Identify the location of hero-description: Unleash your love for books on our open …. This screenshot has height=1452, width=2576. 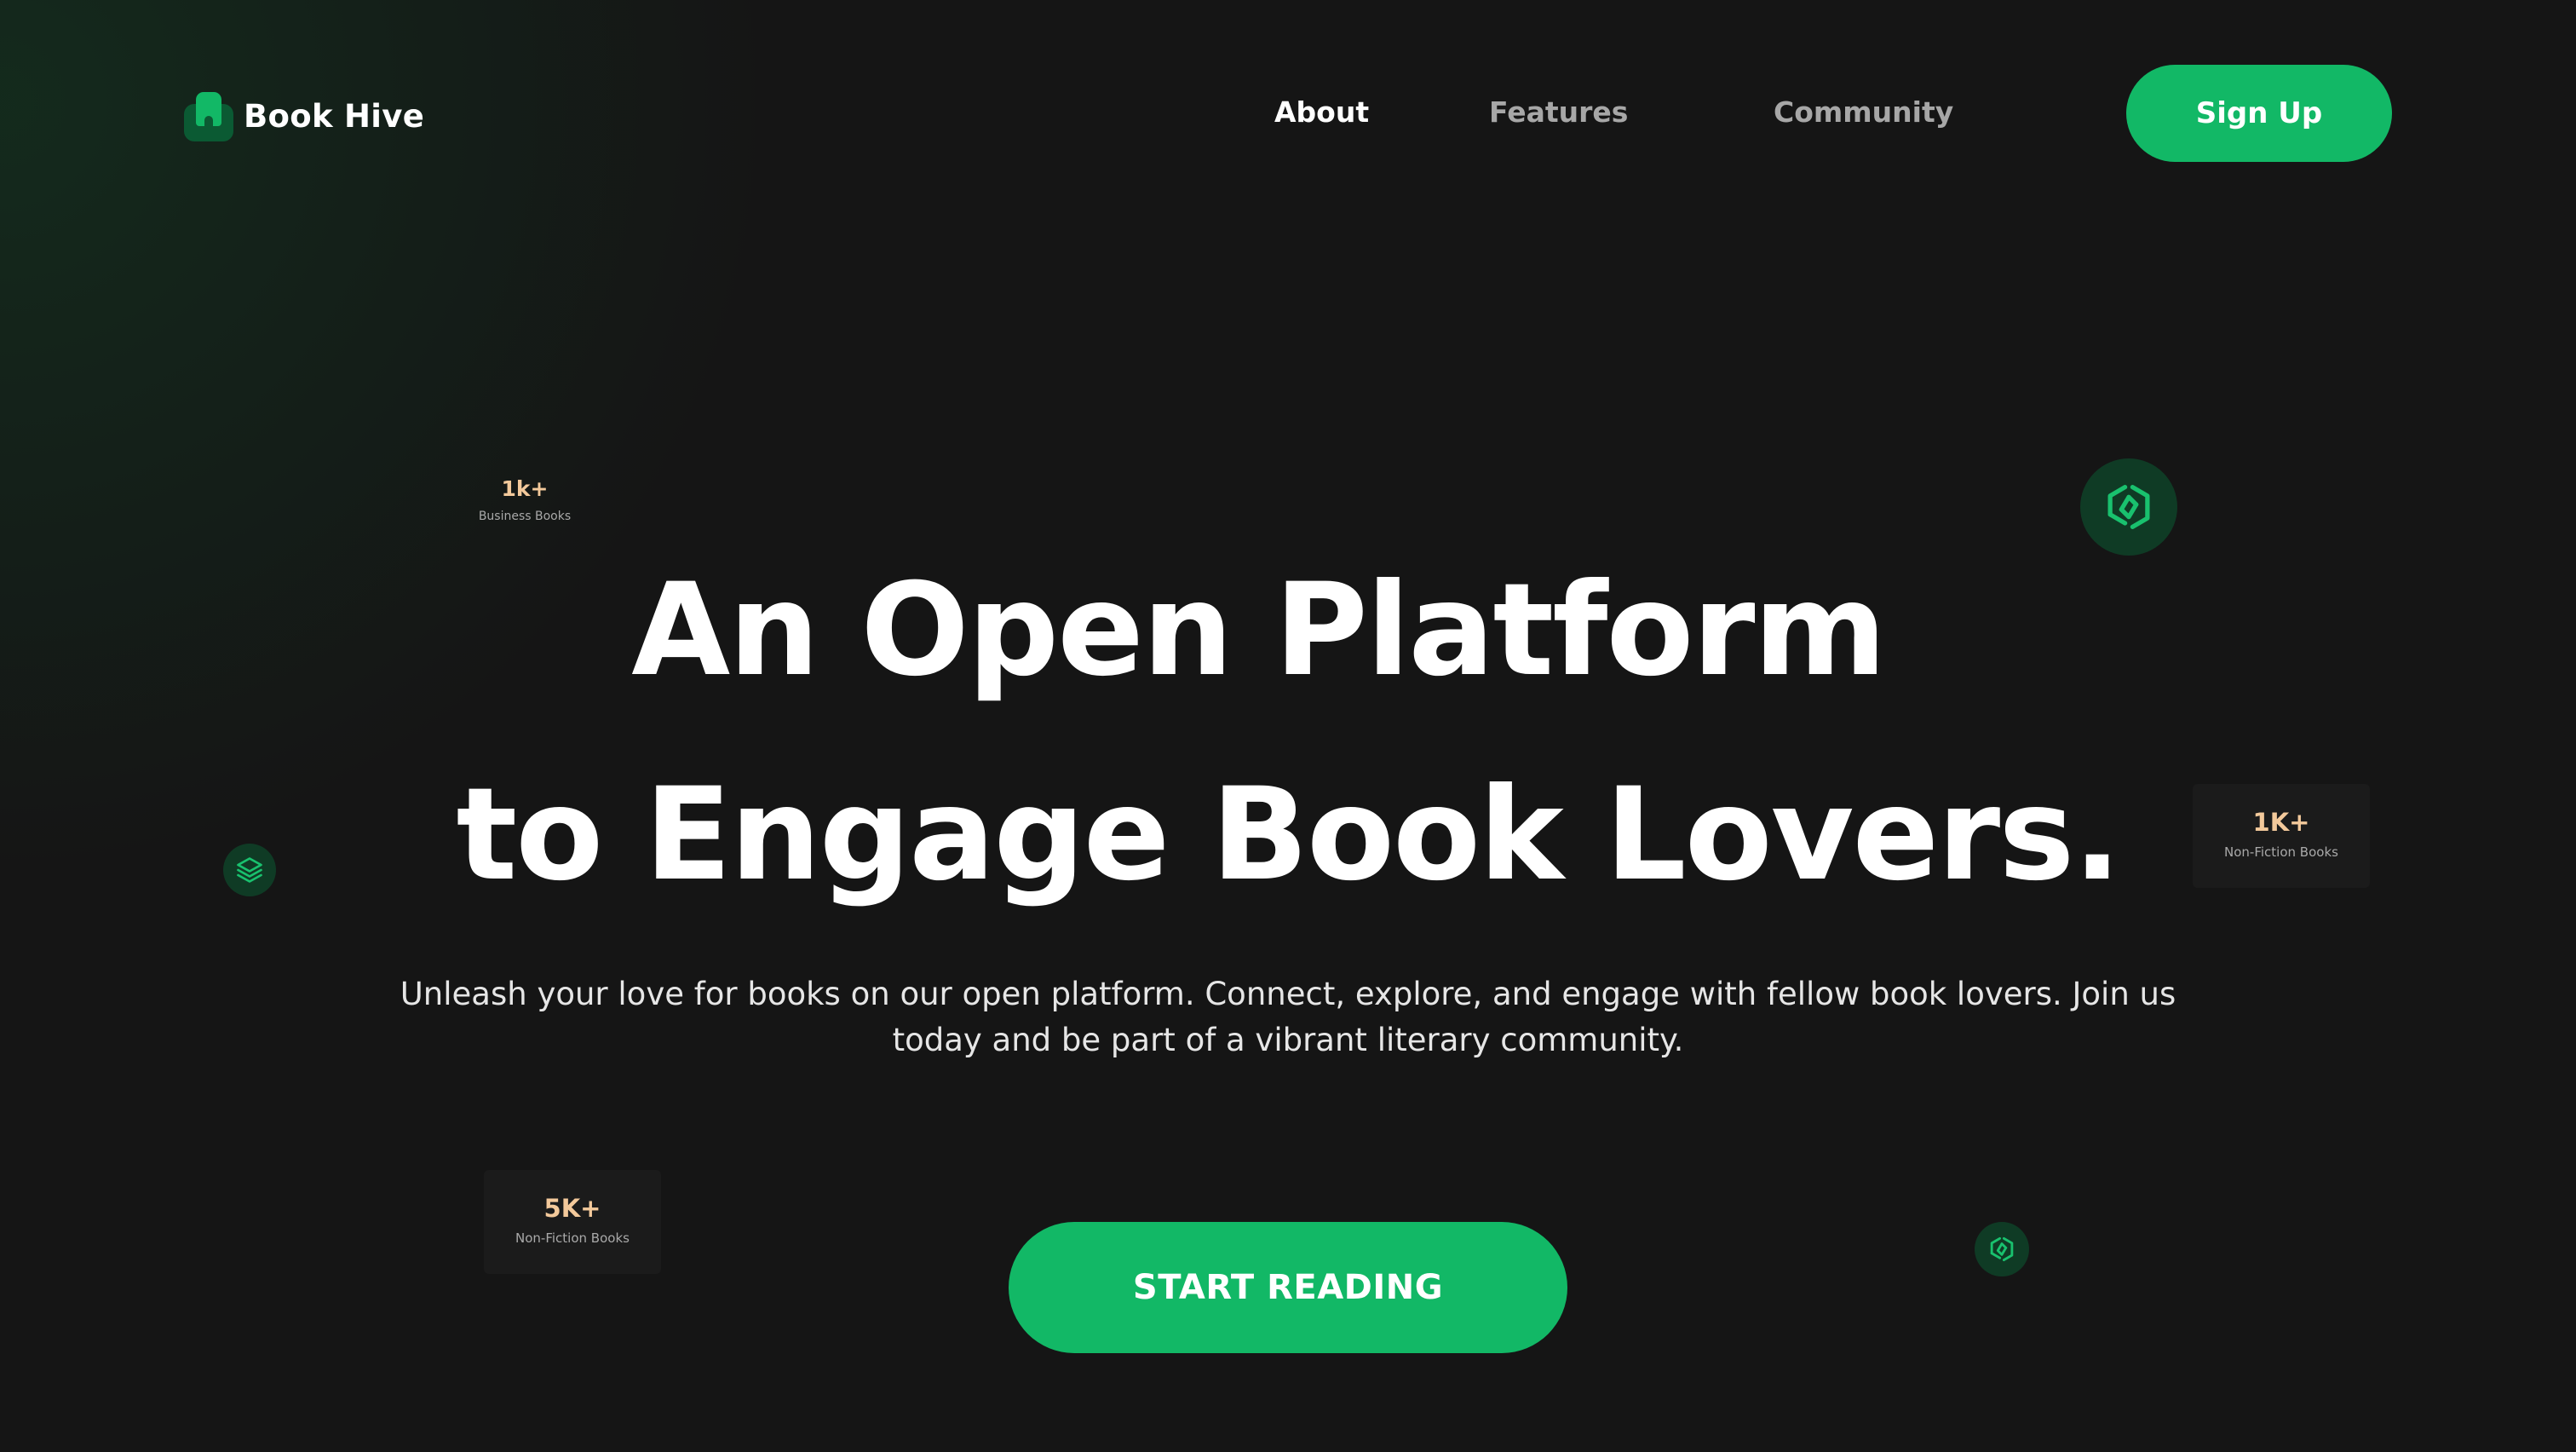
(1288, 1017).